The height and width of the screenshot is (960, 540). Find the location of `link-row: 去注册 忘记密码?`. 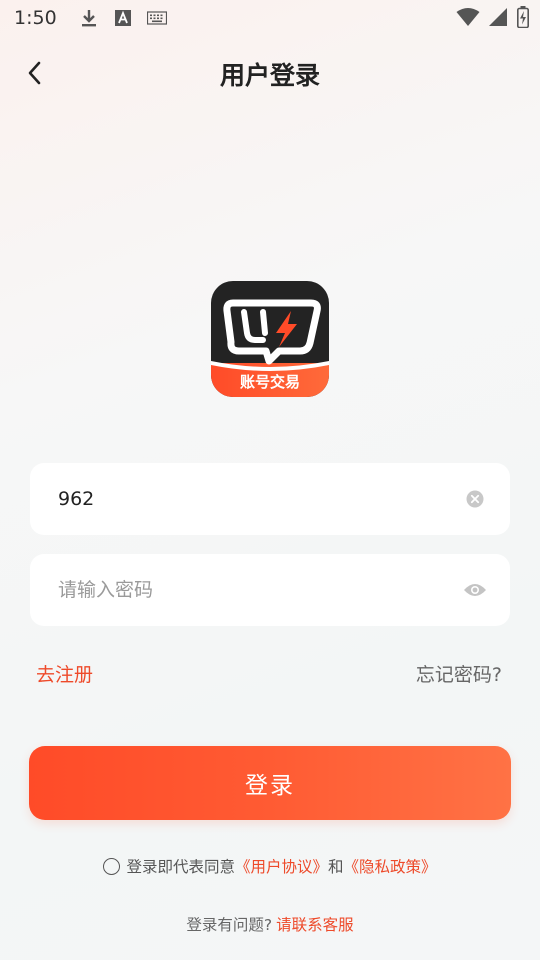

link-row: 去注册 忘记密码? is located at coordinates (269, 673).